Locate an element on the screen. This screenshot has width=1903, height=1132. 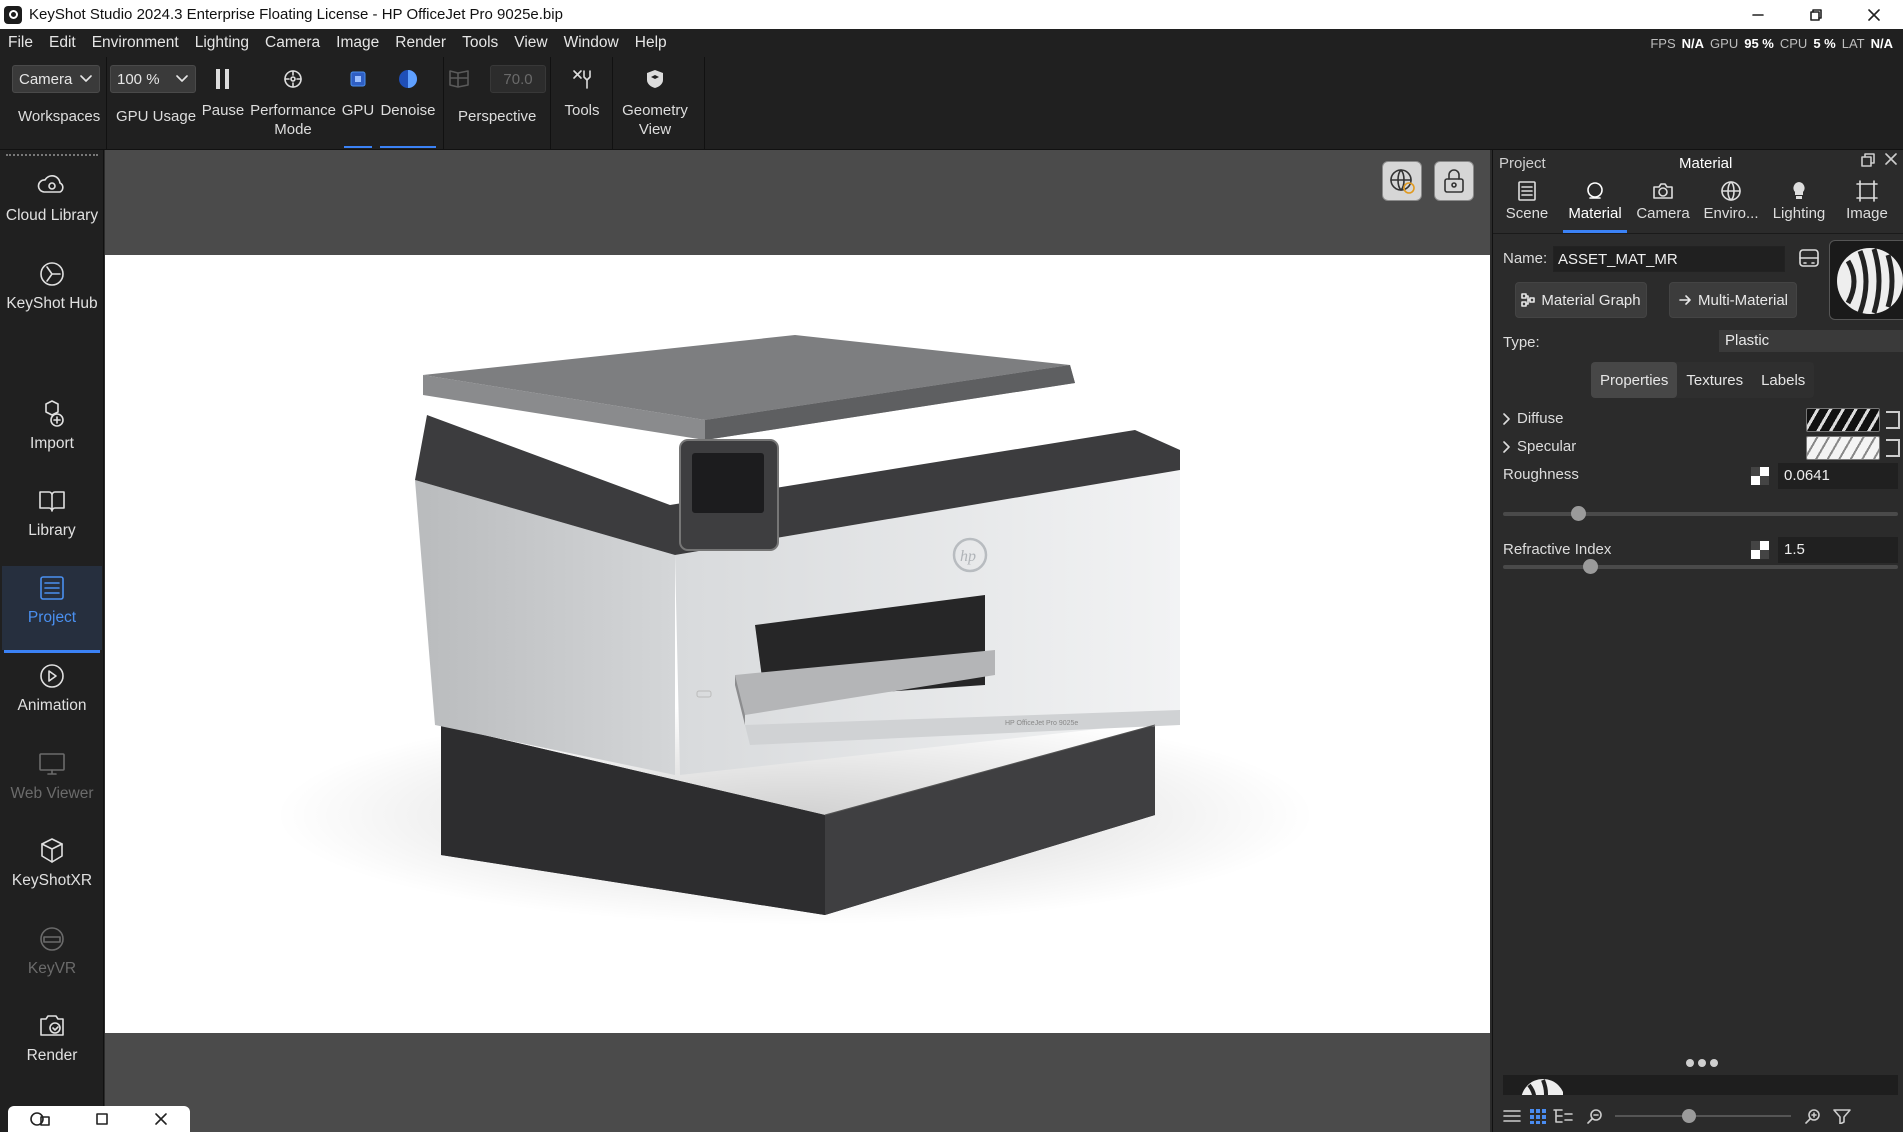
save-to-library-icon is located at coordinates (1809, 258).